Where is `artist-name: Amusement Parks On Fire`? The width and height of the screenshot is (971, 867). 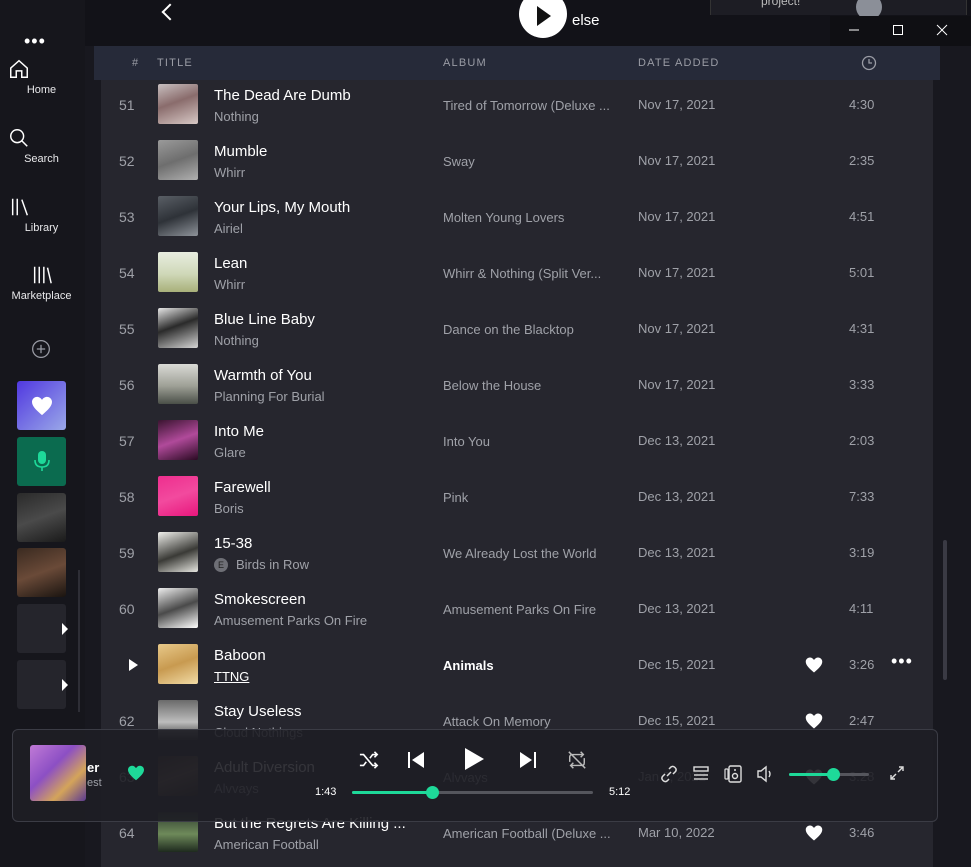 artist-name: Amusement Parks On Fire is located at coordinates (290, 620).